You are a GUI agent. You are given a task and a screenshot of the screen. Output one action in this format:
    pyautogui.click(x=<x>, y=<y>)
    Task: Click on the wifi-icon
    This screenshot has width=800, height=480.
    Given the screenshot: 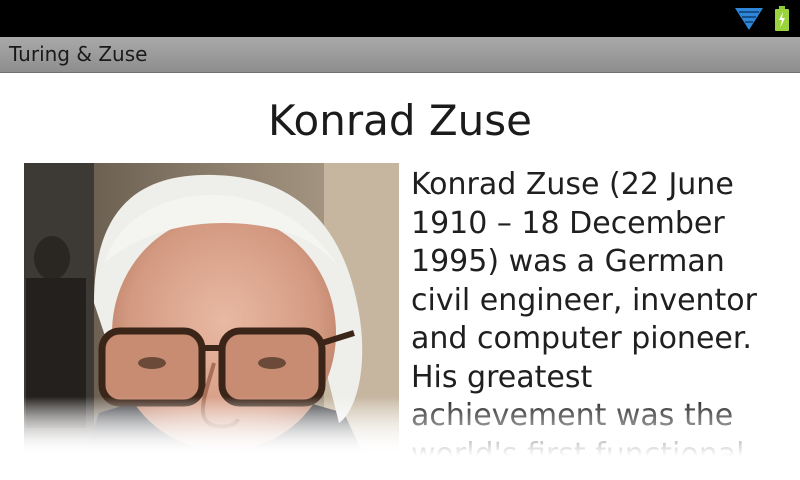 What is the action you would take?
    pyautogui.click(x=749, y=19)
    